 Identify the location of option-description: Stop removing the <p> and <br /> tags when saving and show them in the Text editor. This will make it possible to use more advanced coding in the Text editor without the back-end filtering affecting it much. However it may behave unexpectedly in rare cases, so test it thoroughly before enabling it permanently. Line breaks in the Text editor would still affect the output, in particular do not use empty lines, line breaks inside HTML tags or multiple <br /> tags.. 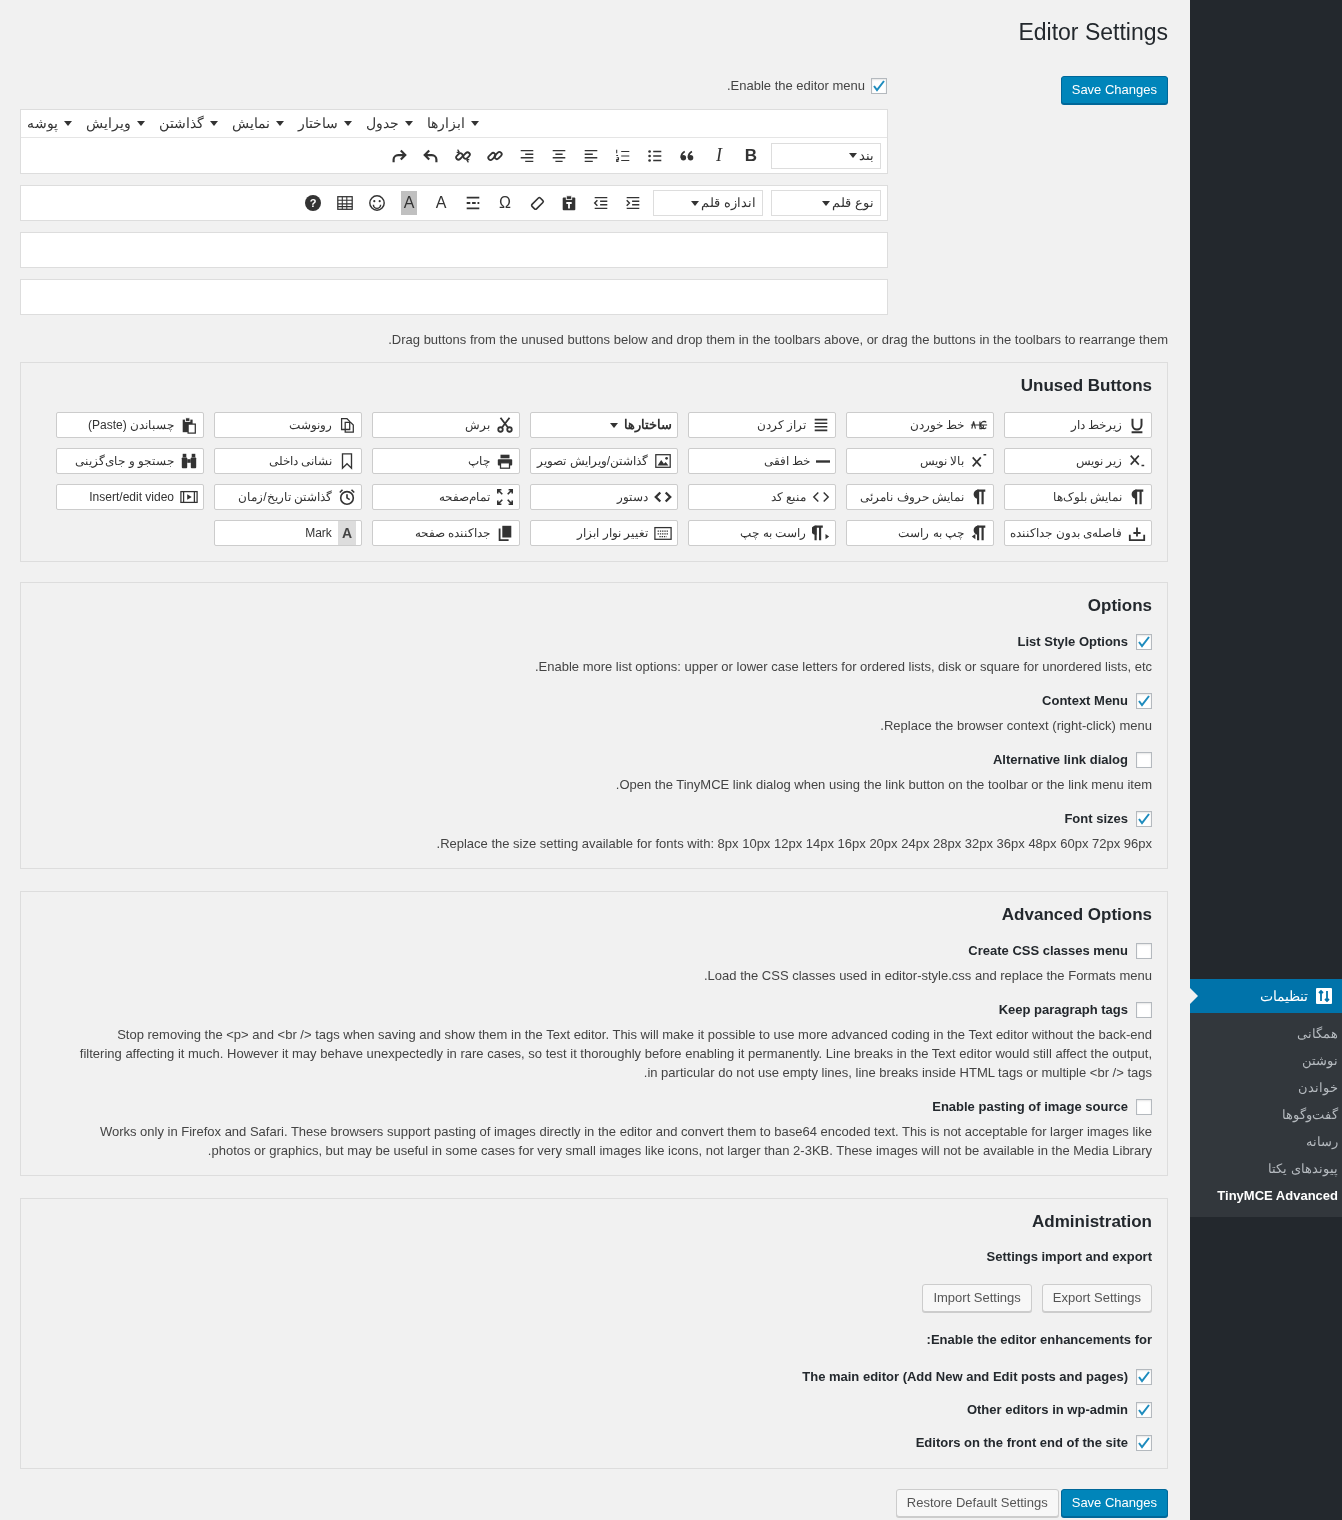
(615, 1054).